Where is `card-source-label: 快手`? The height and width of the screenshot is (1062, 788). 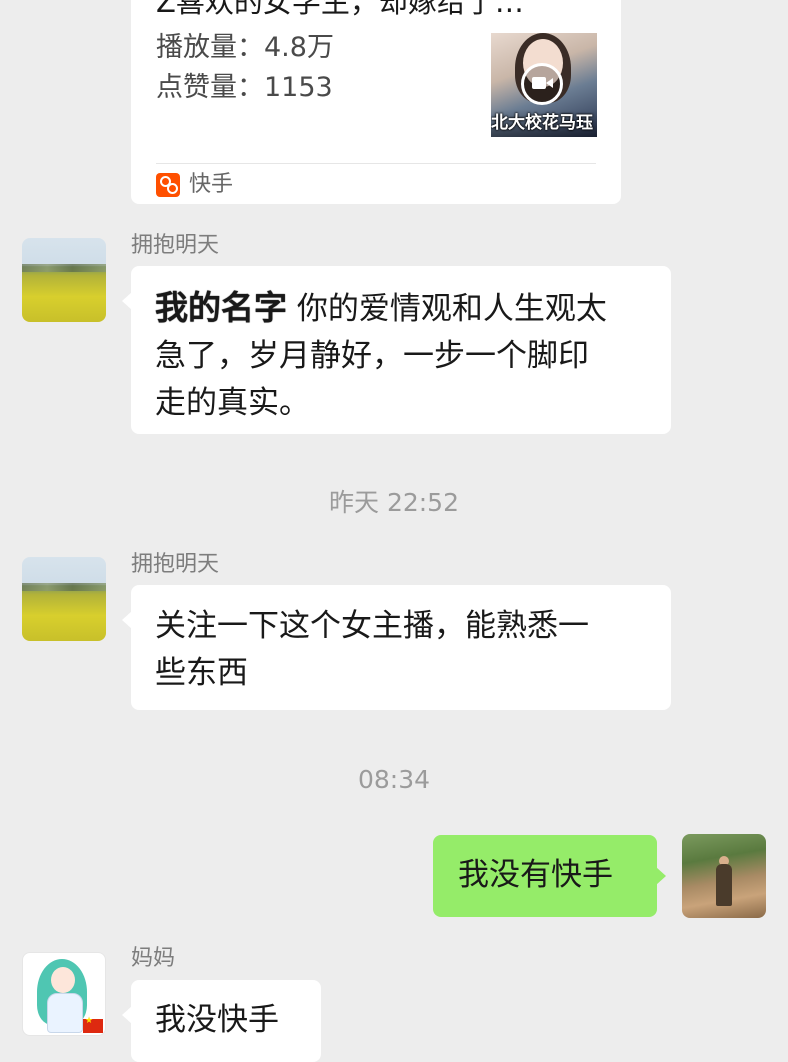 card-source-label: 快手 is located at coordinates (211, 184).